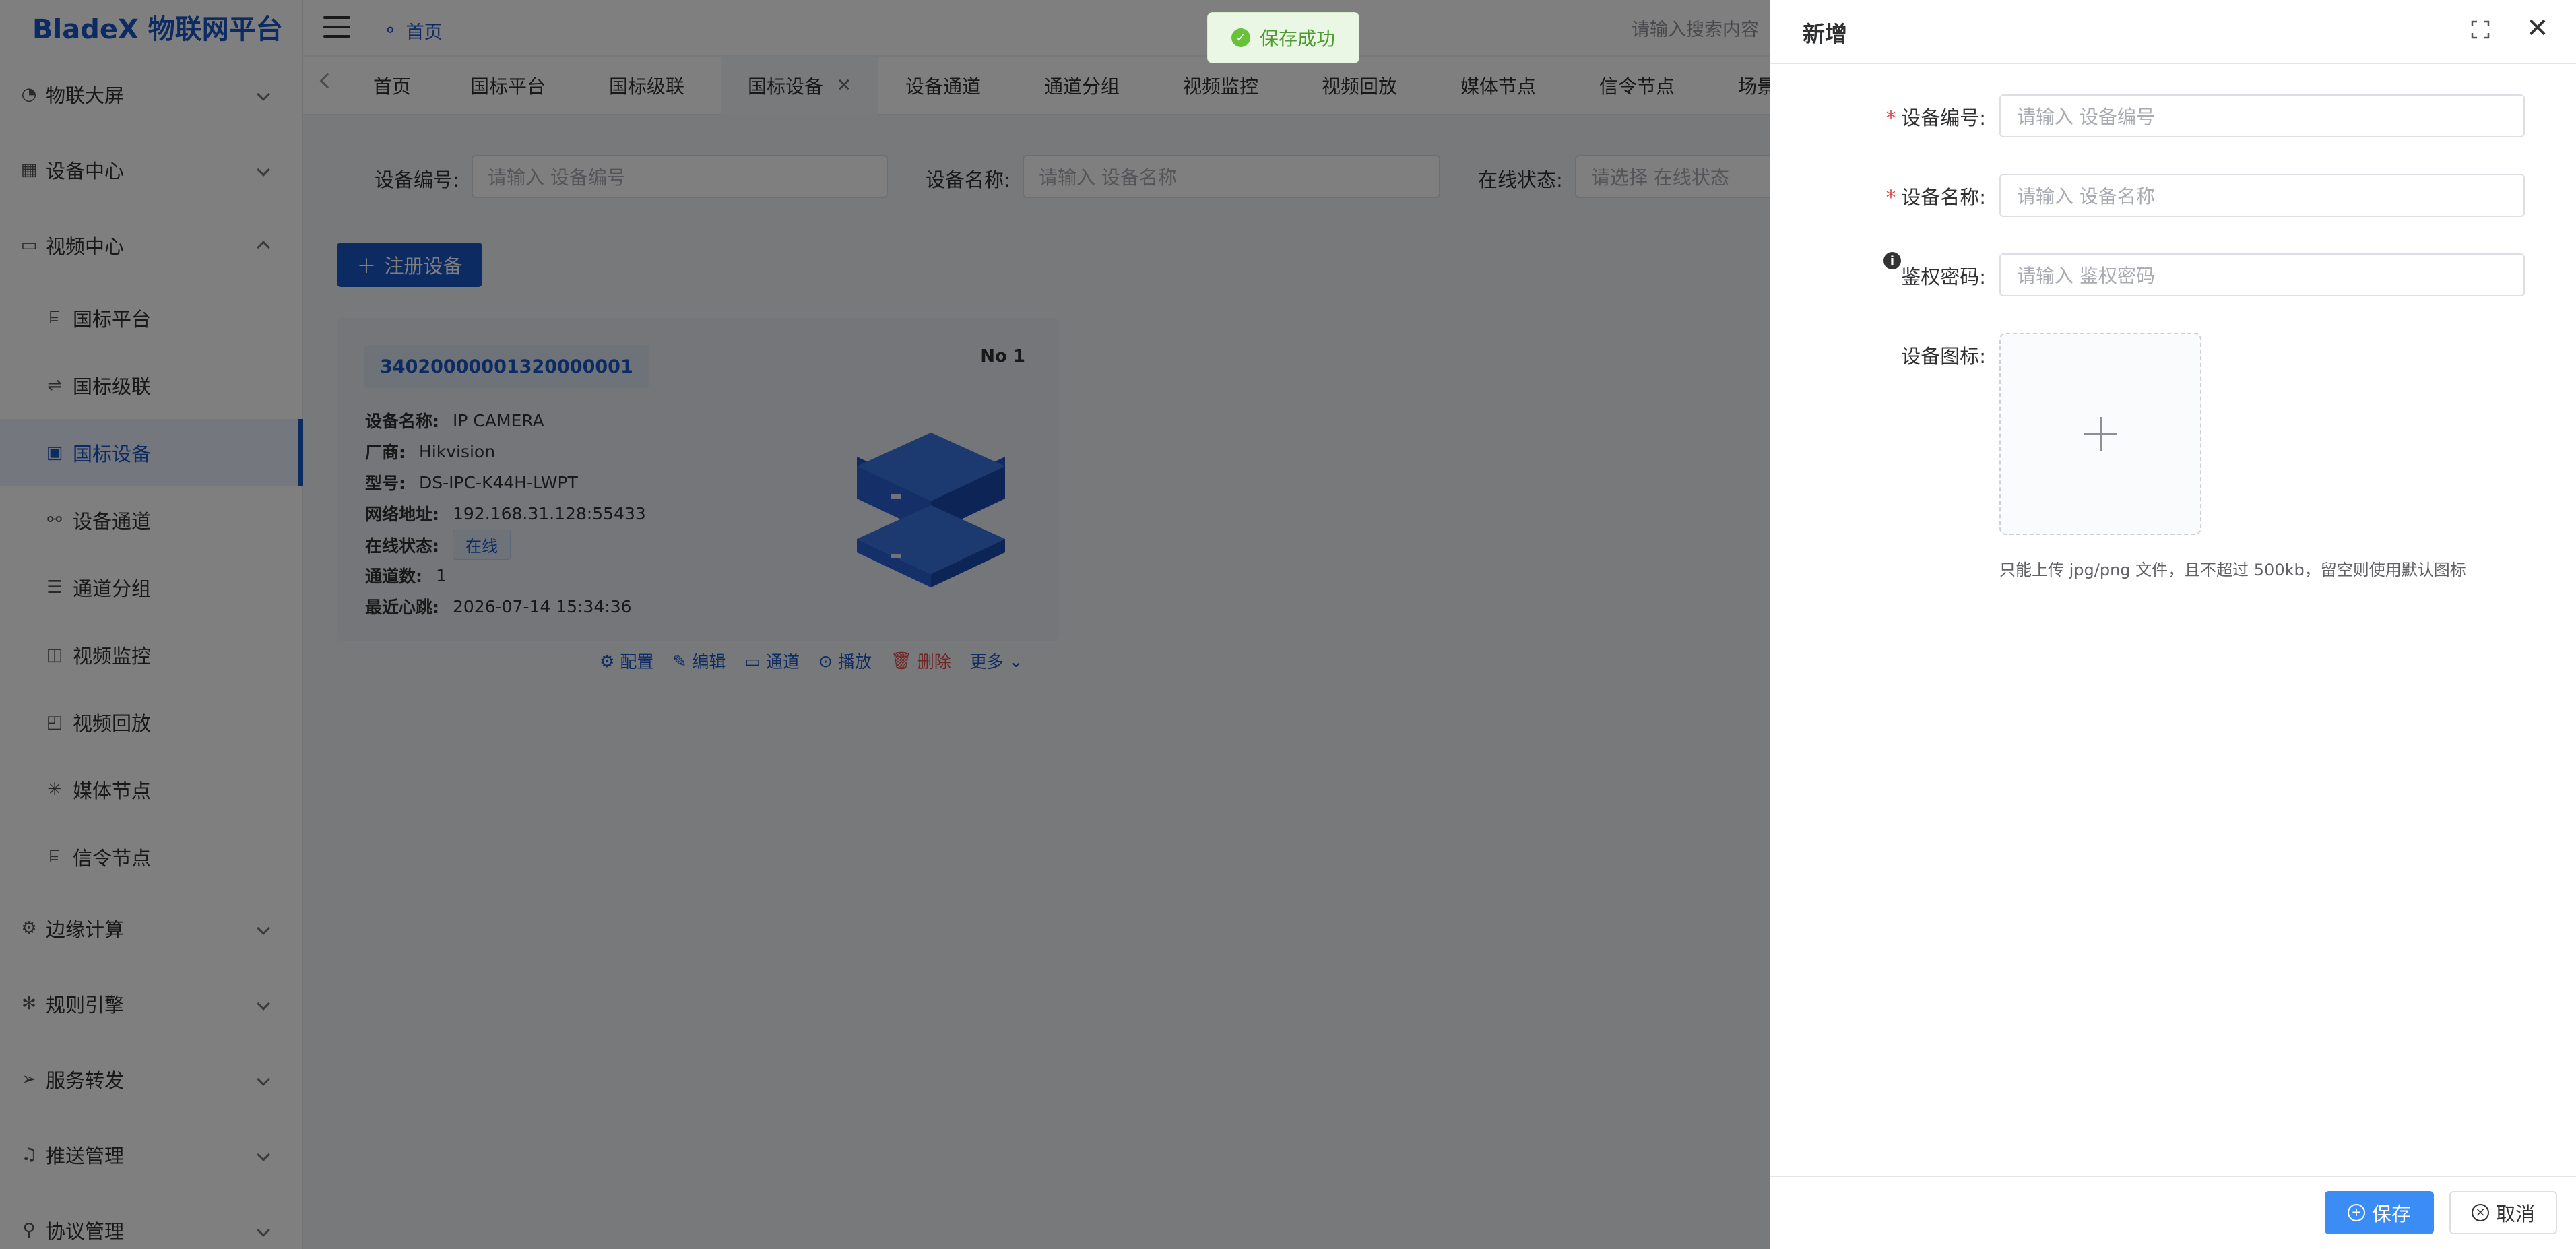 This screenshot has width=2576, height=1249. I want to click on success-toast: ✓ 保存成功, so click(1283, 37).